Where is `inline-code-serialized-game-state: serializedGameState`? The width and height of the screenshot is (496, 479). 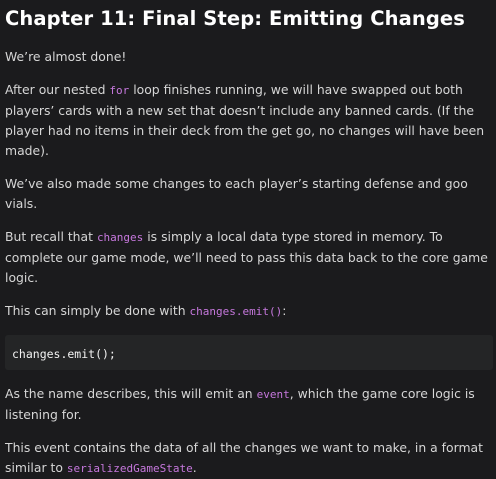 inline-code-serialized-game-state: serializedGameState is located at coordinates (129, 468).